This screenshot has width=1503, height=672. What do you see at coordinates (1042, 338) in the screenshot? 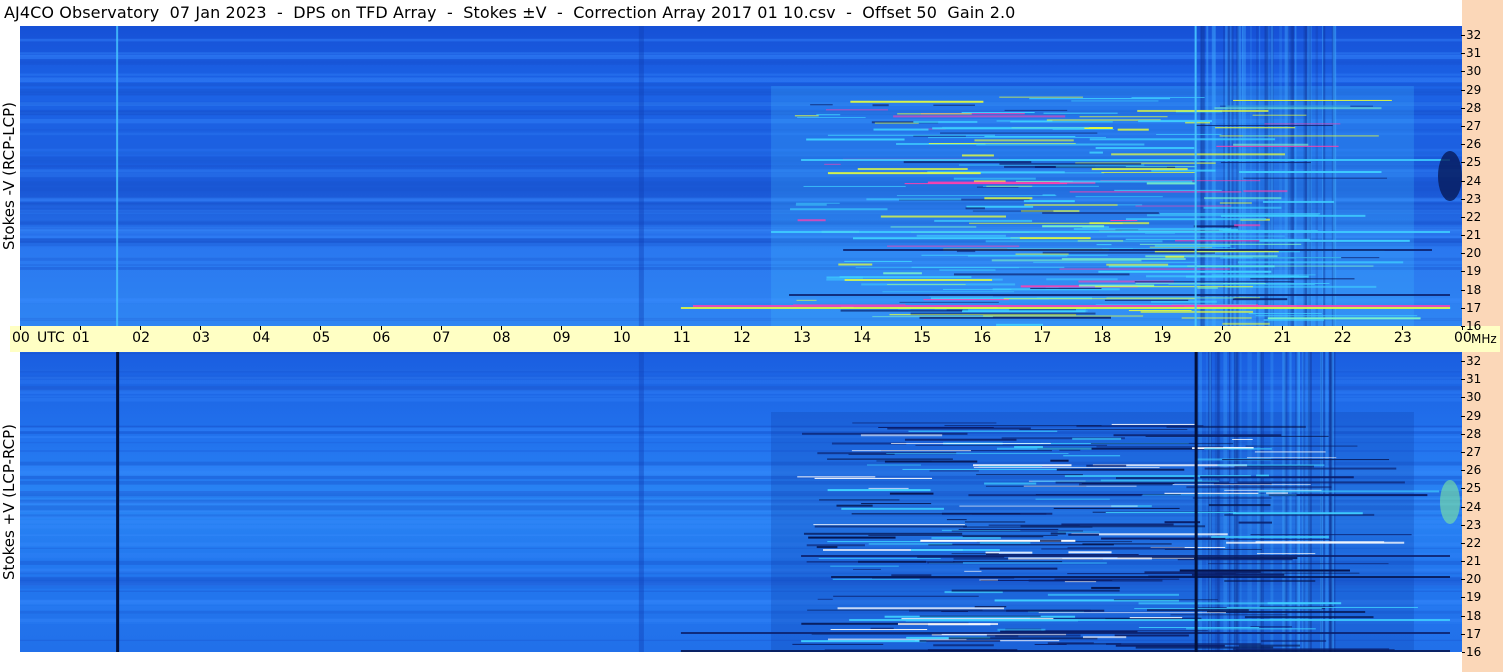
I see `utc-tick-label: 17` at bounding box center [1042, 338].